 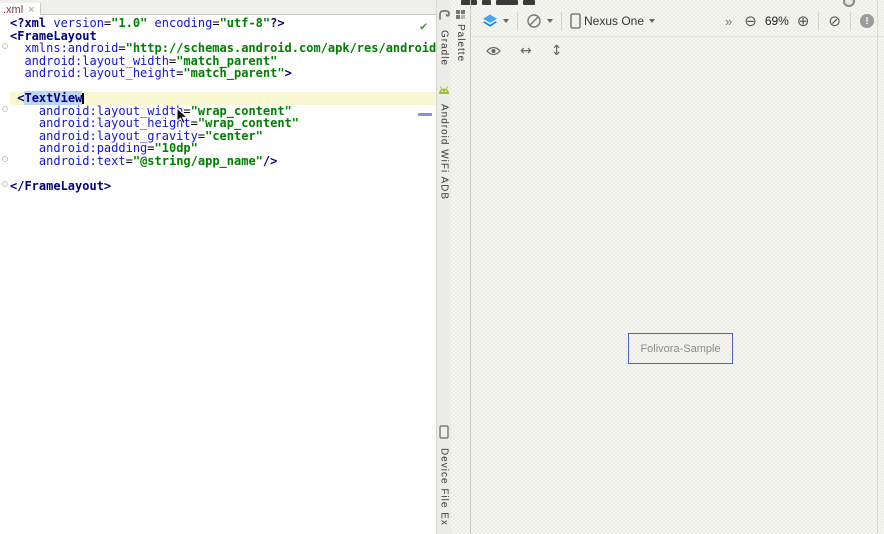 What do you see at coordinates (575, 21) in the screenshot?
I see `phone-icon` at bounding box center [575, 21].